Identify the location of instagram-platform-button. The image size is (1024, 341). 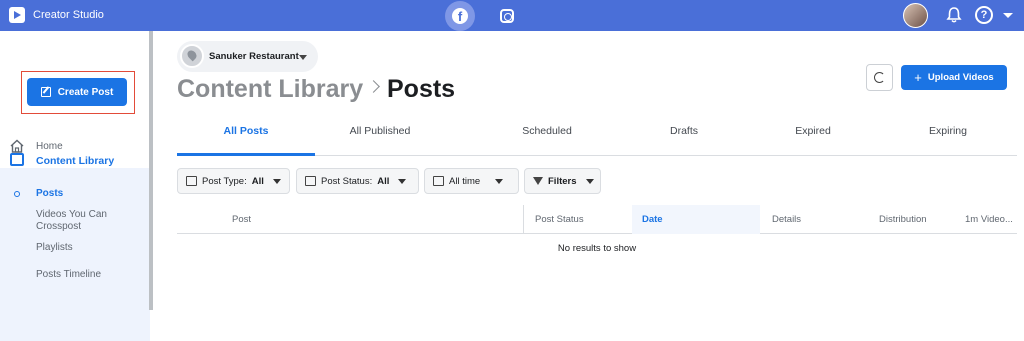
(507, 16).